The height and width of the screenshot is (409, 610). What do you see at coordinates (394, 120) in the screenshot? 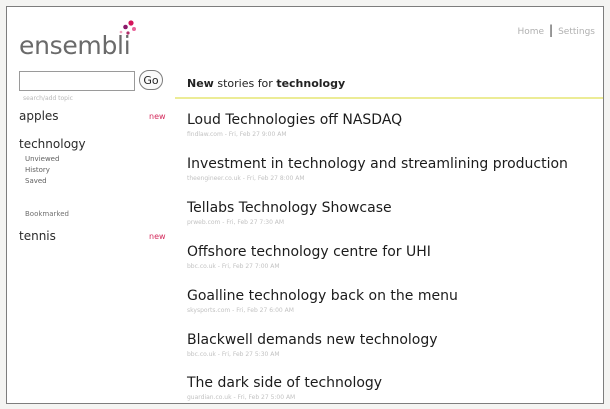
I see `story-title-link: Loud Technologies off NASDAQ` at bounding box center [394, 120].